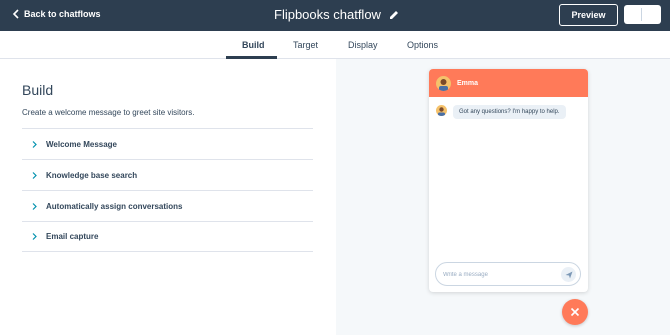 Image resolution: width=670 pixels, height=335 pixels. I want to click on toggle-divider, so click(641, 14).